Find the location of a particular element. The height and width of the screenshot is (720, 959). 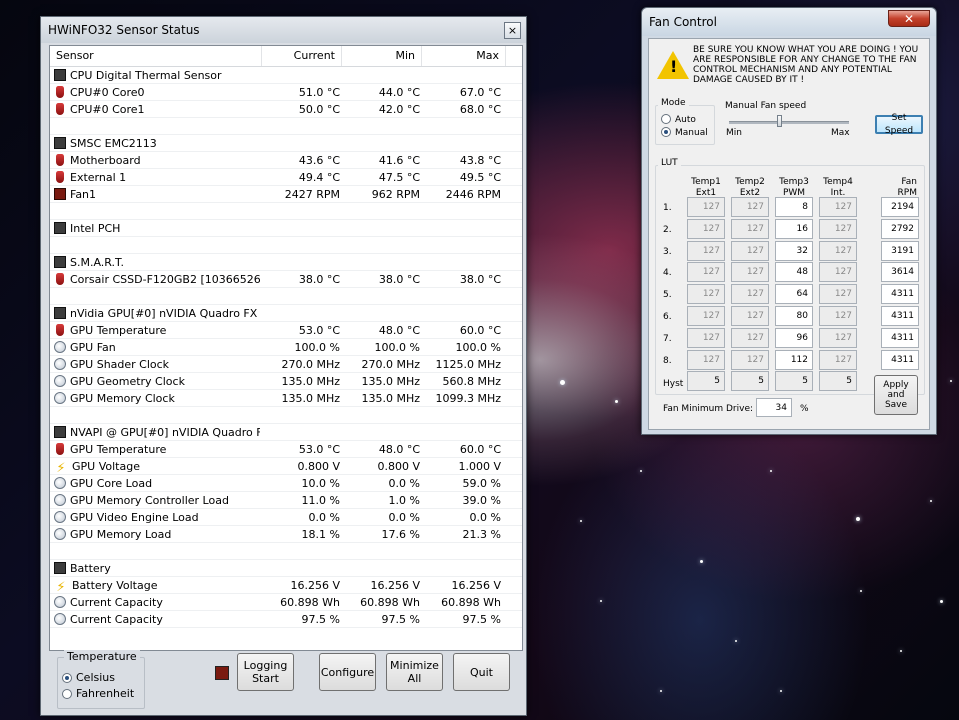

quit-button: Quit is located at coordinates (481, 672).